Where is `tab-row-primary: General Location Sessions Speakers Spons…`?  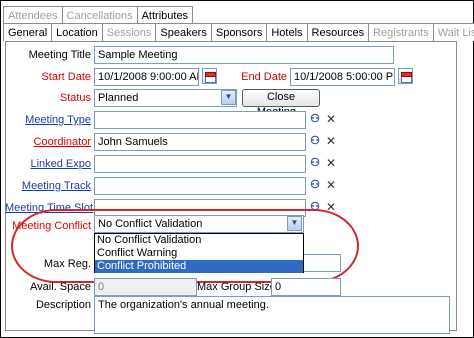
tab-row-primary: General Location Sessions Speakers Spons… is located at coordinates (238, 32).